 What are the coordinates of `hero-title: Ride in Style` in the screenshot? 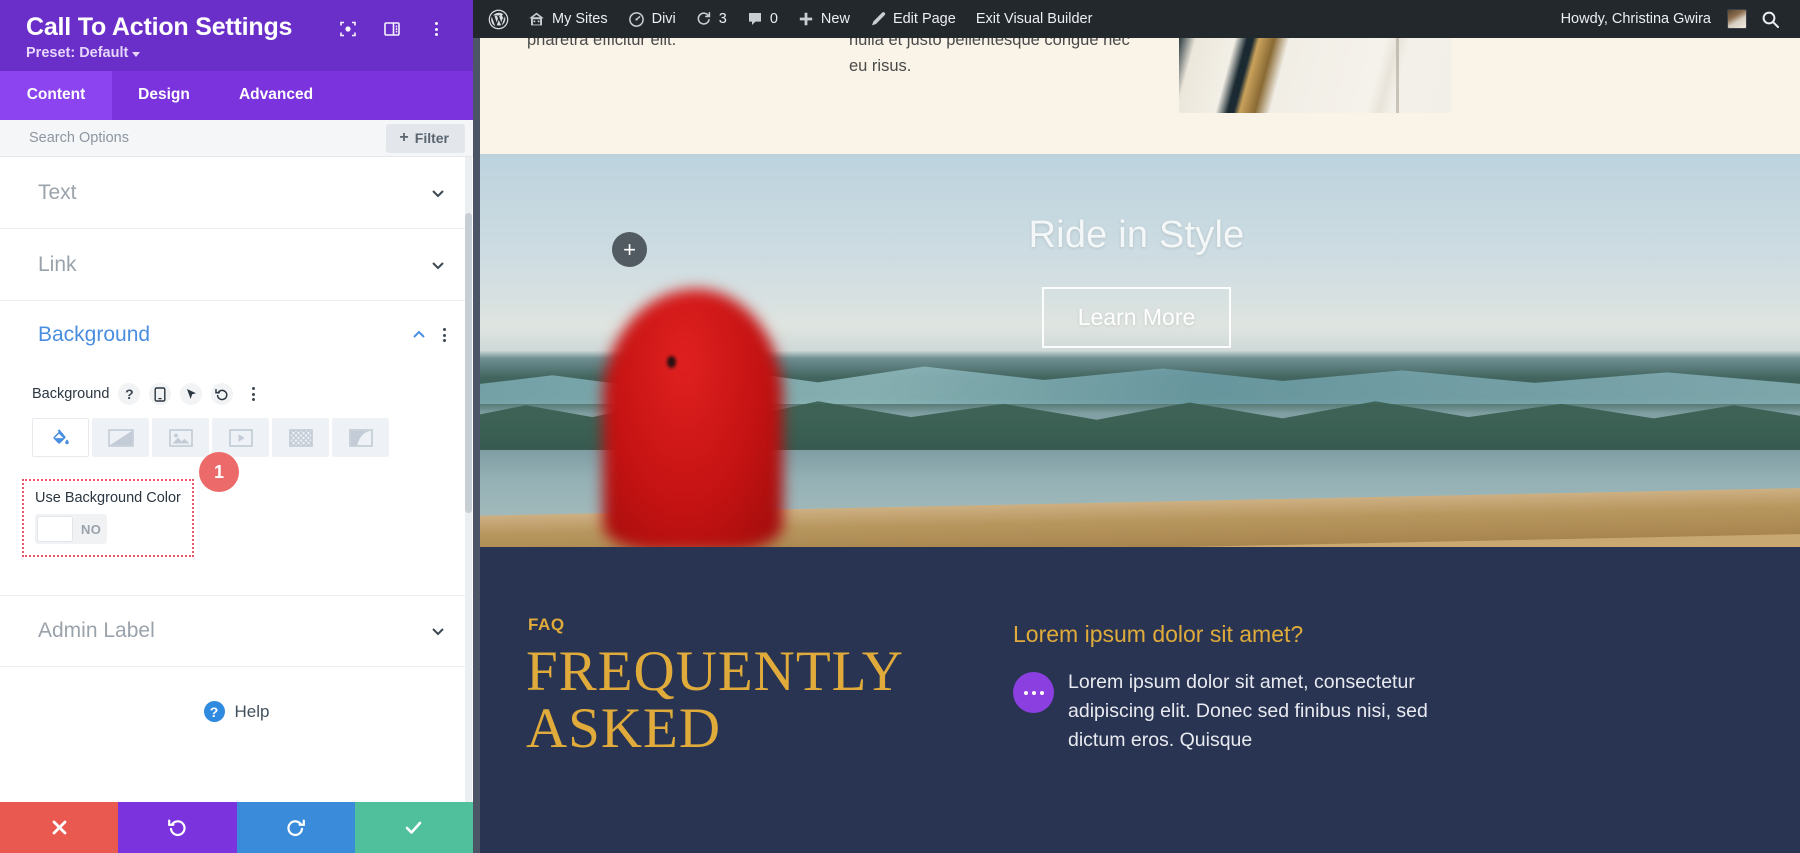 It's located at (1136, 235).